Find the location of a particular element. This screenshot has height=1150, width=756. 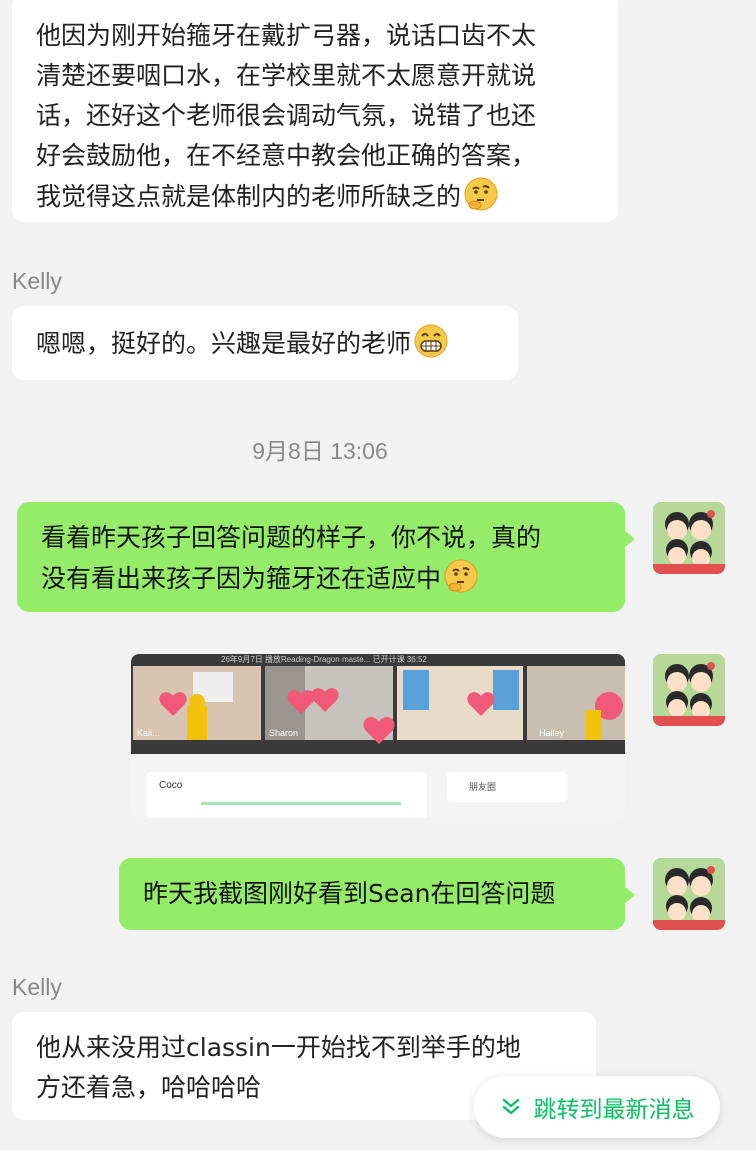

message-text-line: 他从来没用过classin一开始找不到举手的地 is located at coordinates (278, 1047).